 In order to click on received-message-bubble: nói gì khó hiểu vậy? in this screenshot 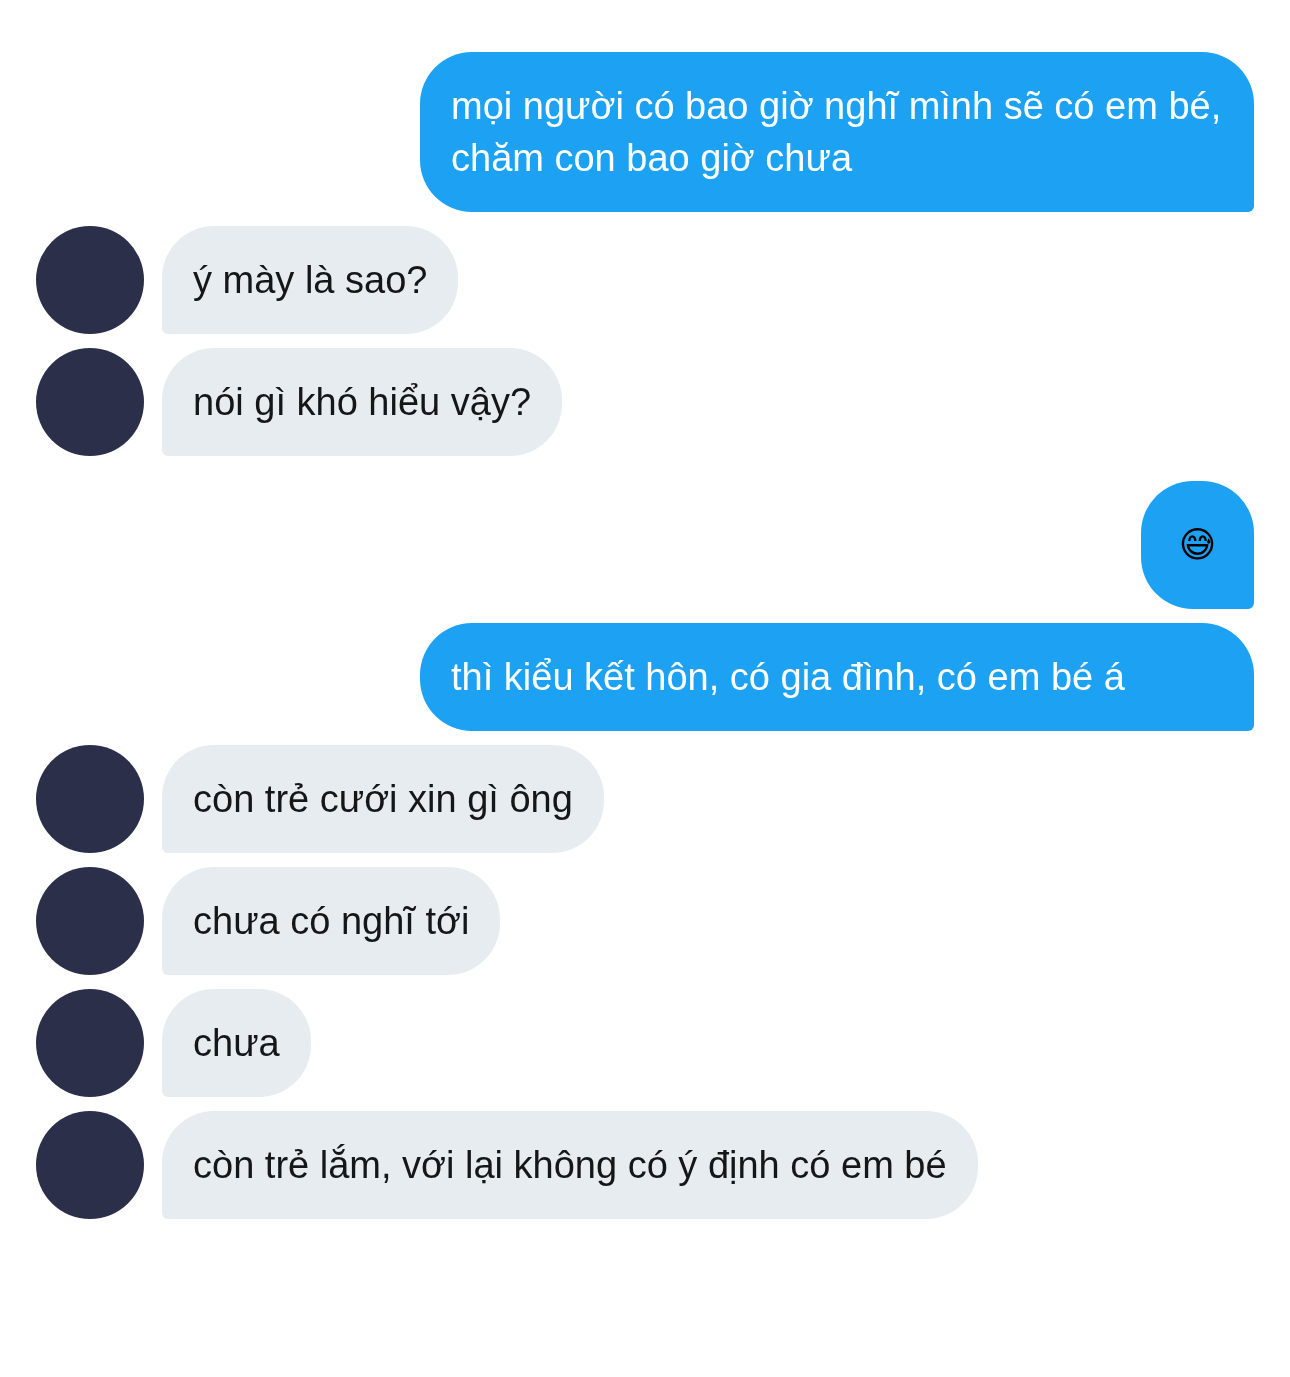, I will do `click(362, 402)`.